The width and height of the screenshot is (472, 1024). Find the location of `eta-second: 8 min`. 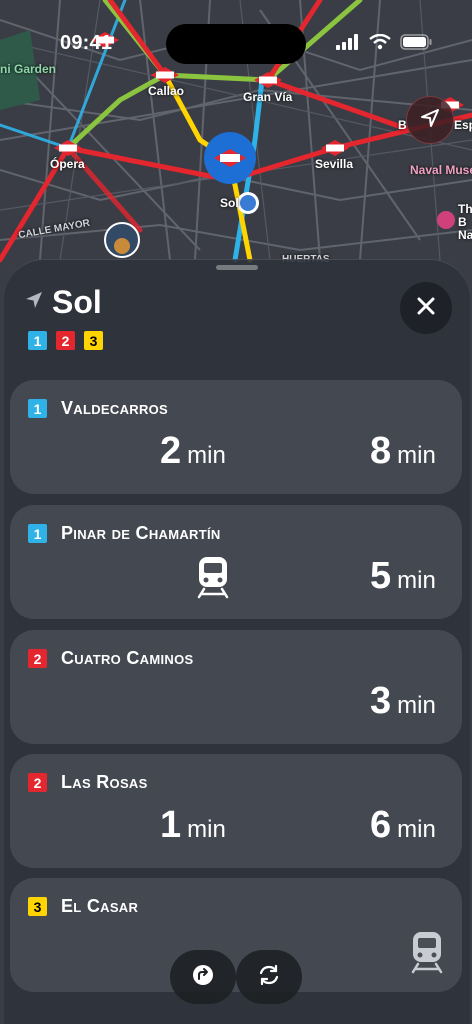

eta-second: 8 min is located at coordinates (403, 451).